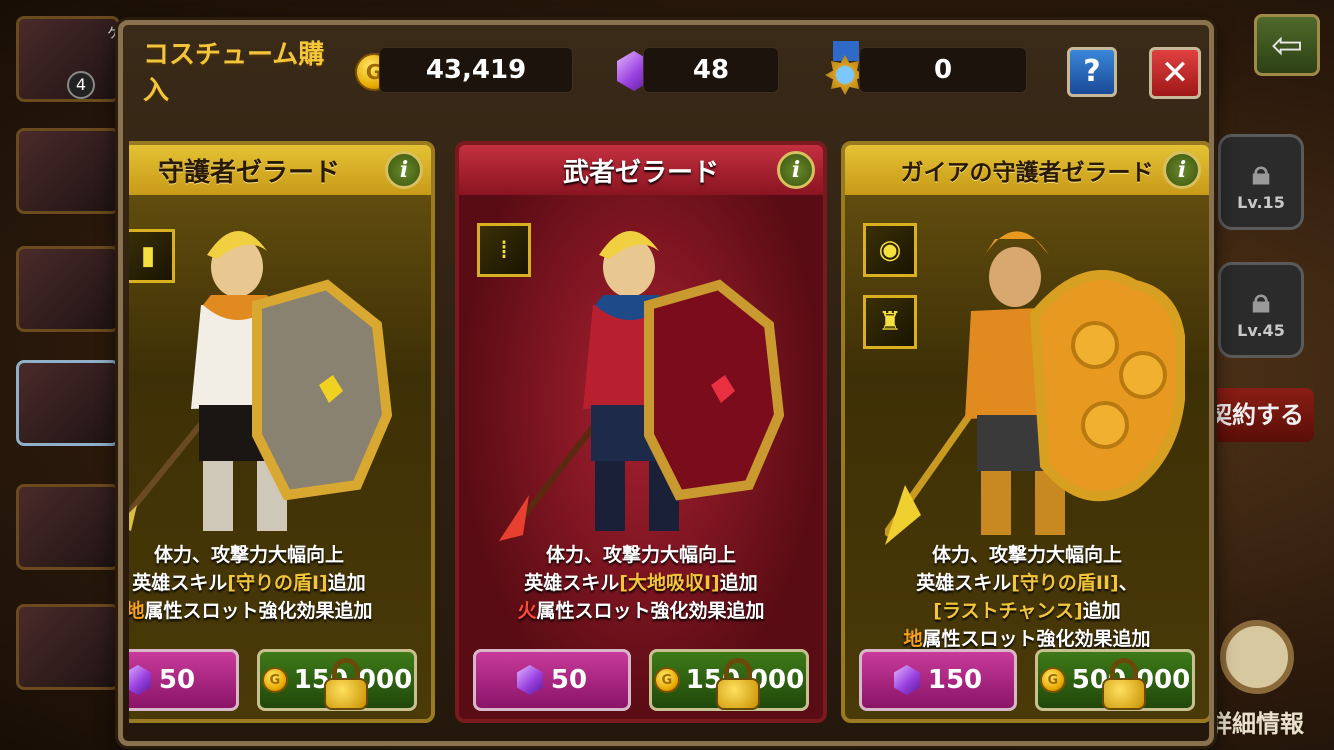 This screenshot has width=1334, height=750. What do you see at coordinates (527, 611) in the screenshot?
I see `element-label: 火` at bounding box center [527, 611].